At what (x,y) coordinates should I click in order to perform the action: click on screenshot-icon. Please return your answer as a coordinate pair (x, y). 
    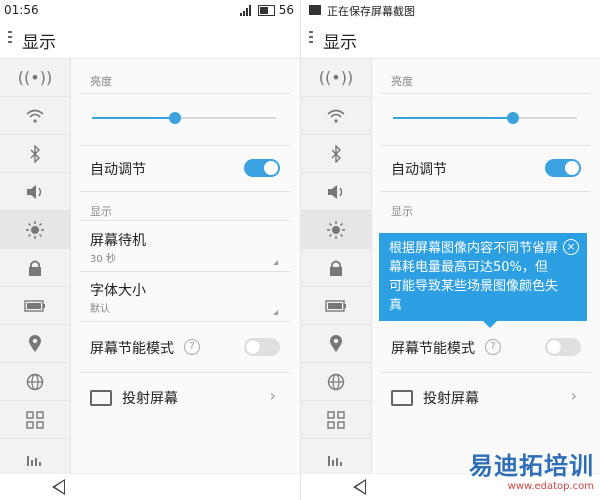
    Looking at the image, I should click on (315, 10).